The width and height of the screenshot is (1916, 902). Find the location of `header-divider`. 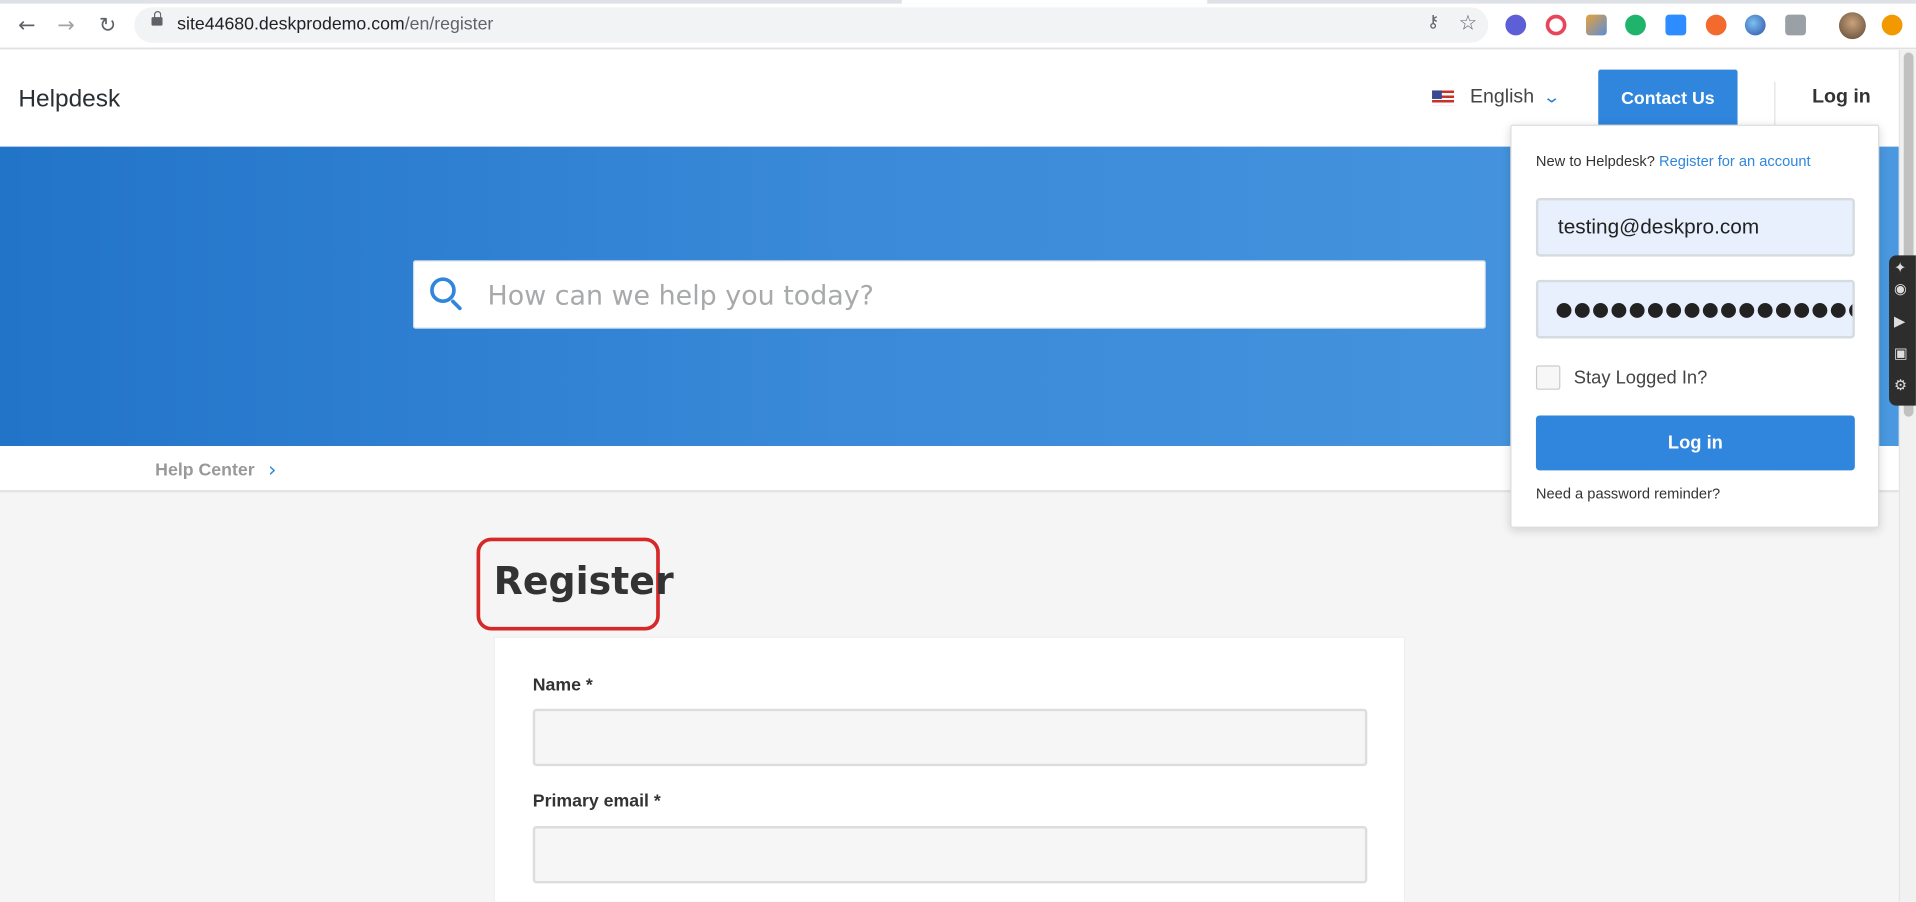

header-divider is located at coordinates (1775, 103).